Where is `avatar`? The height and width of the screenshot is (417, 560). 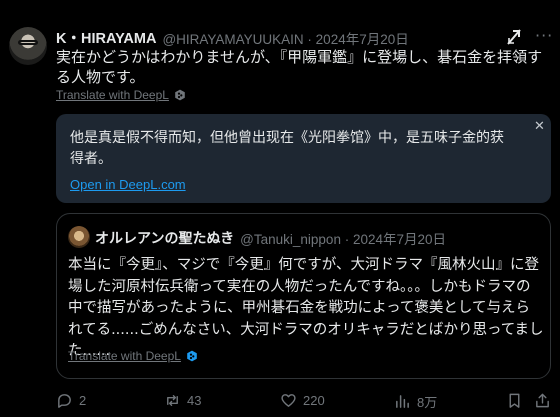 avatar is located at coordinates (28, 46).